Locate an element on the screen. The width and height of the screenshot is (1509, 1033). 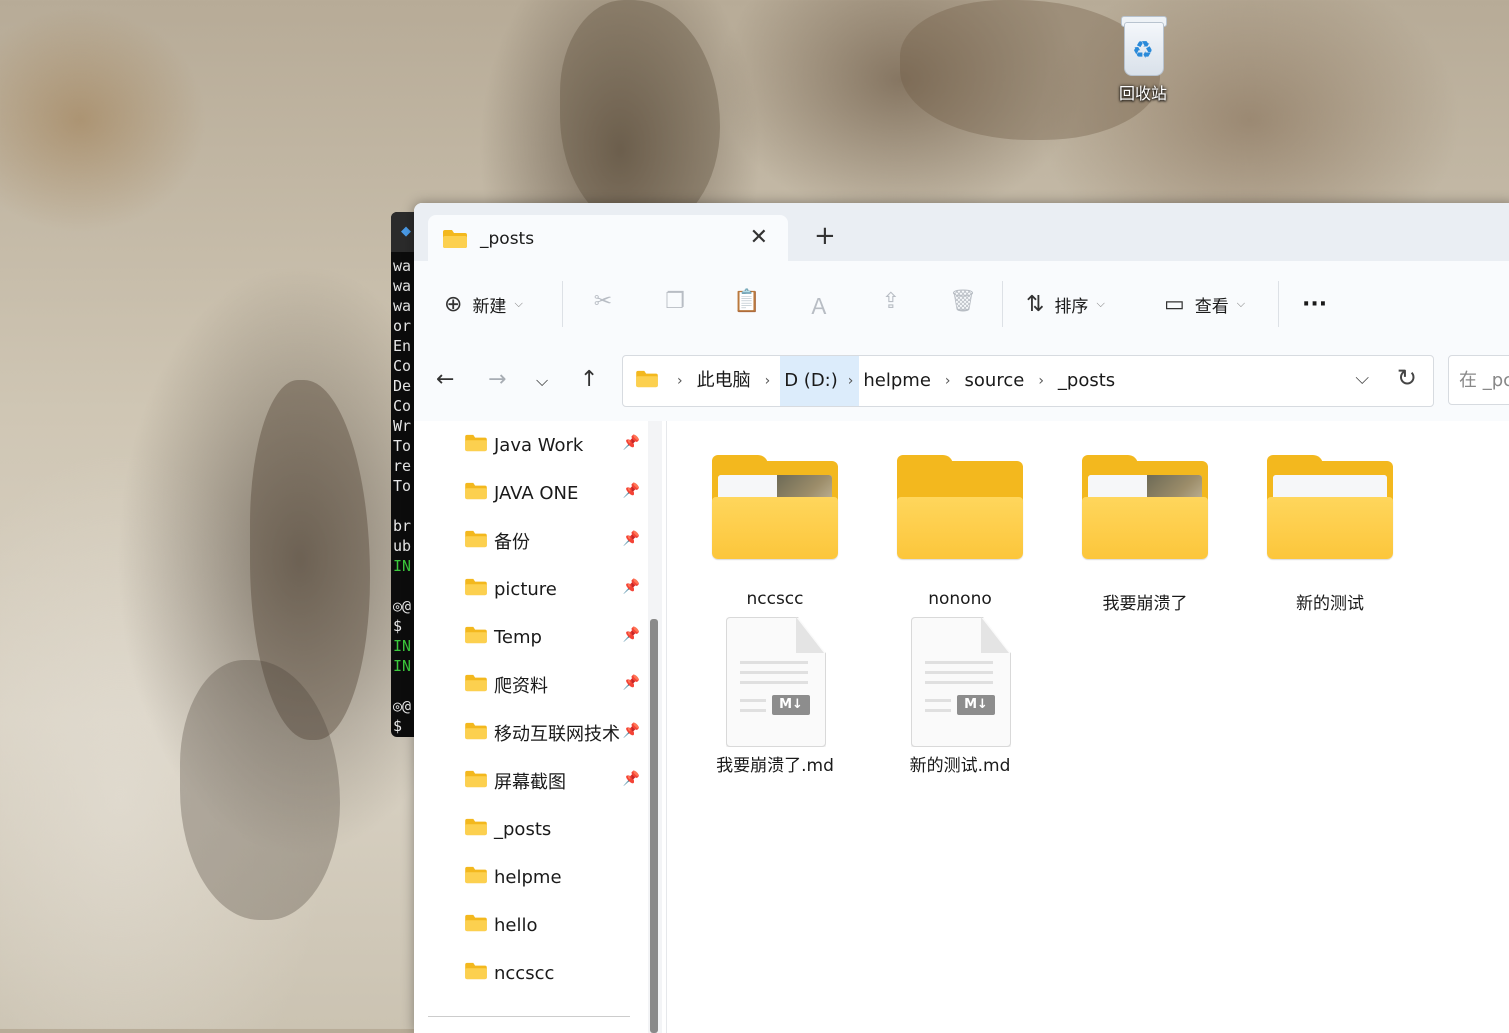
file-item: nccs is located at coordinates (1469, 486).